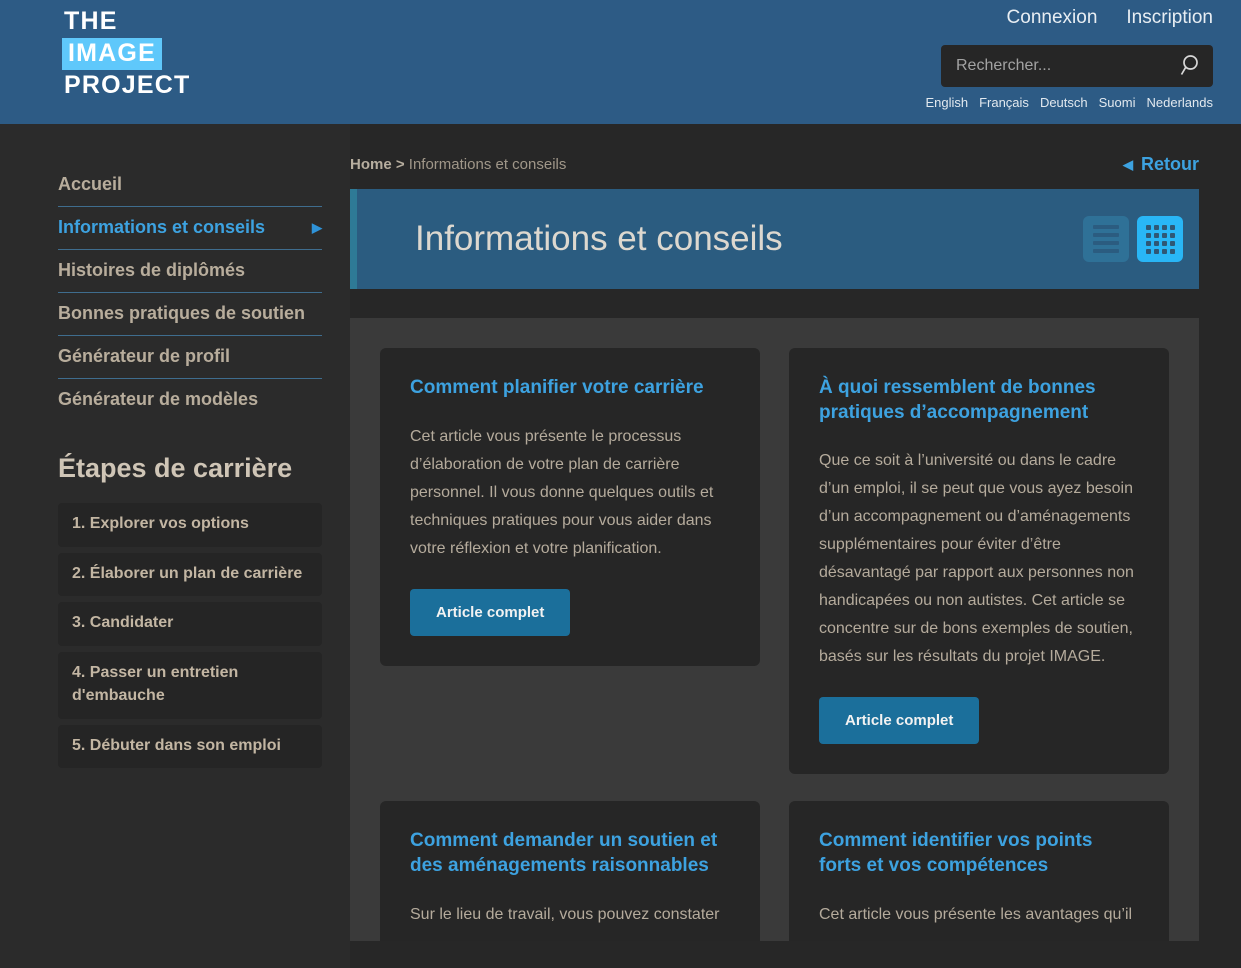  What do you see at coordinates (599, 238) in the screenshot?
I see `page-title: Informations et conseils` at bounding box center [599, 238].